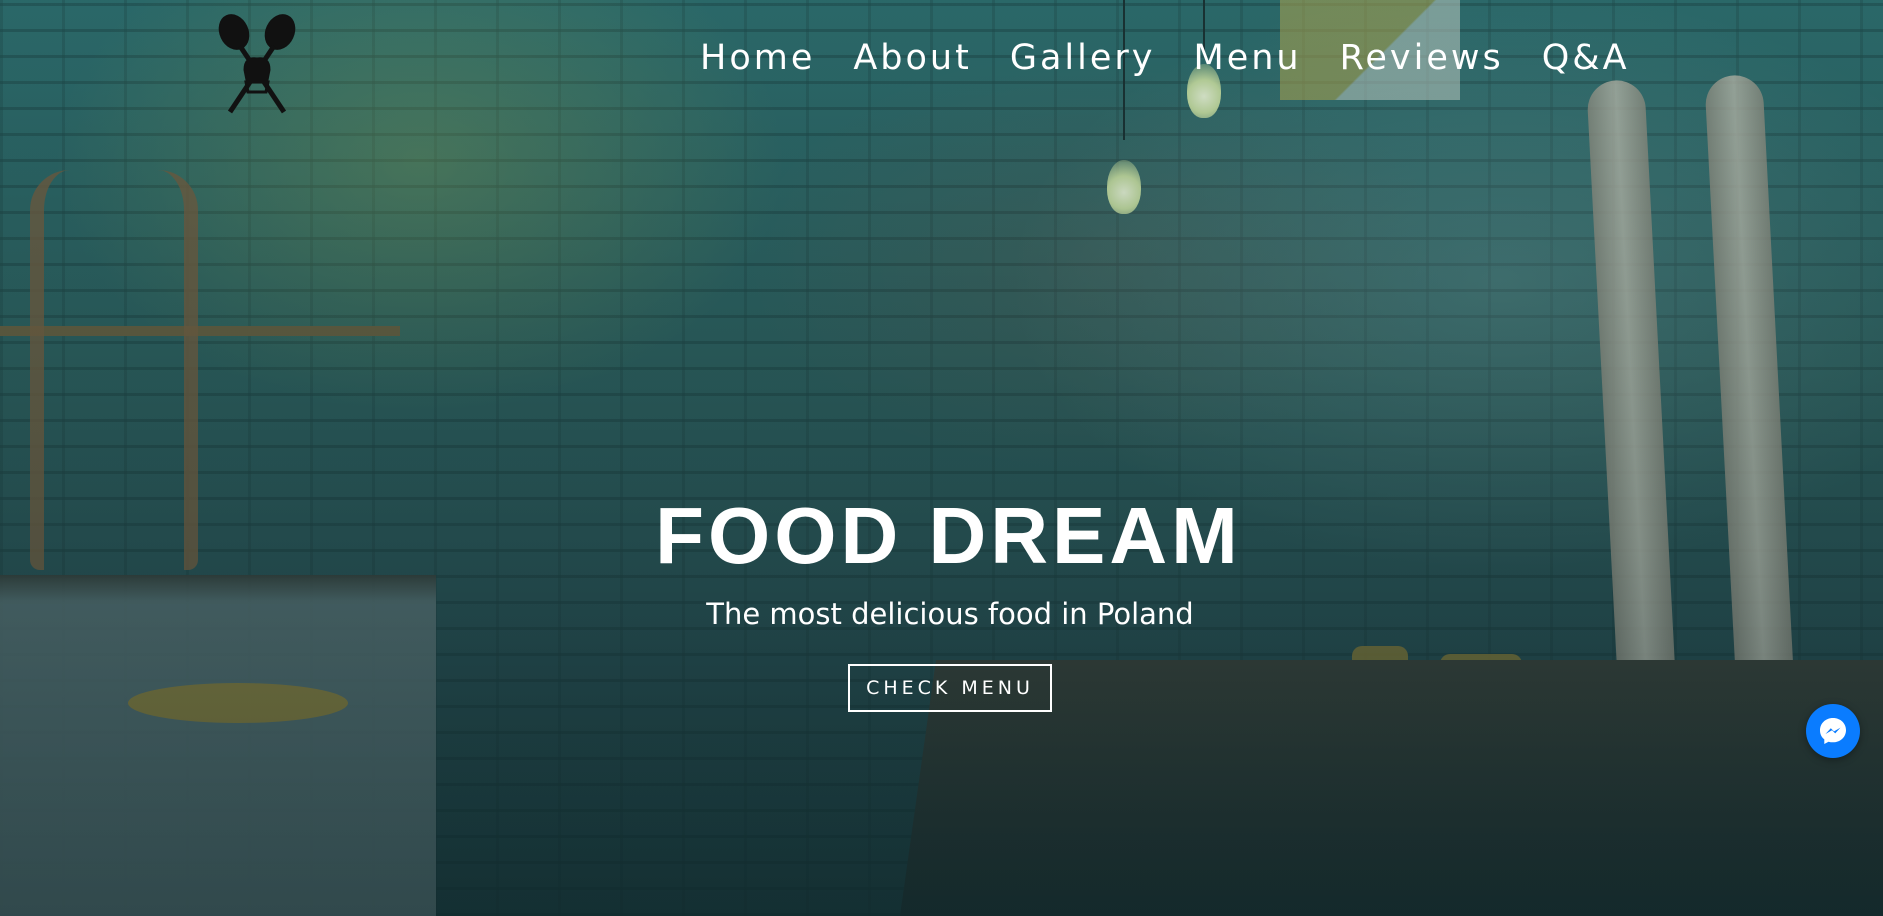  I want to click on messenger-chat-button, so click(1833, 731).